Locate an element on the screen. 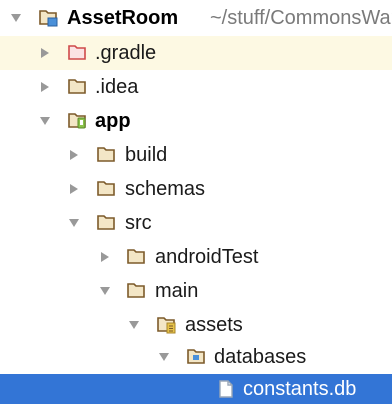 Image resolution: width=392 pixels, height=404 pixels. tree-row-app: app is located at coordinates (196, 121).